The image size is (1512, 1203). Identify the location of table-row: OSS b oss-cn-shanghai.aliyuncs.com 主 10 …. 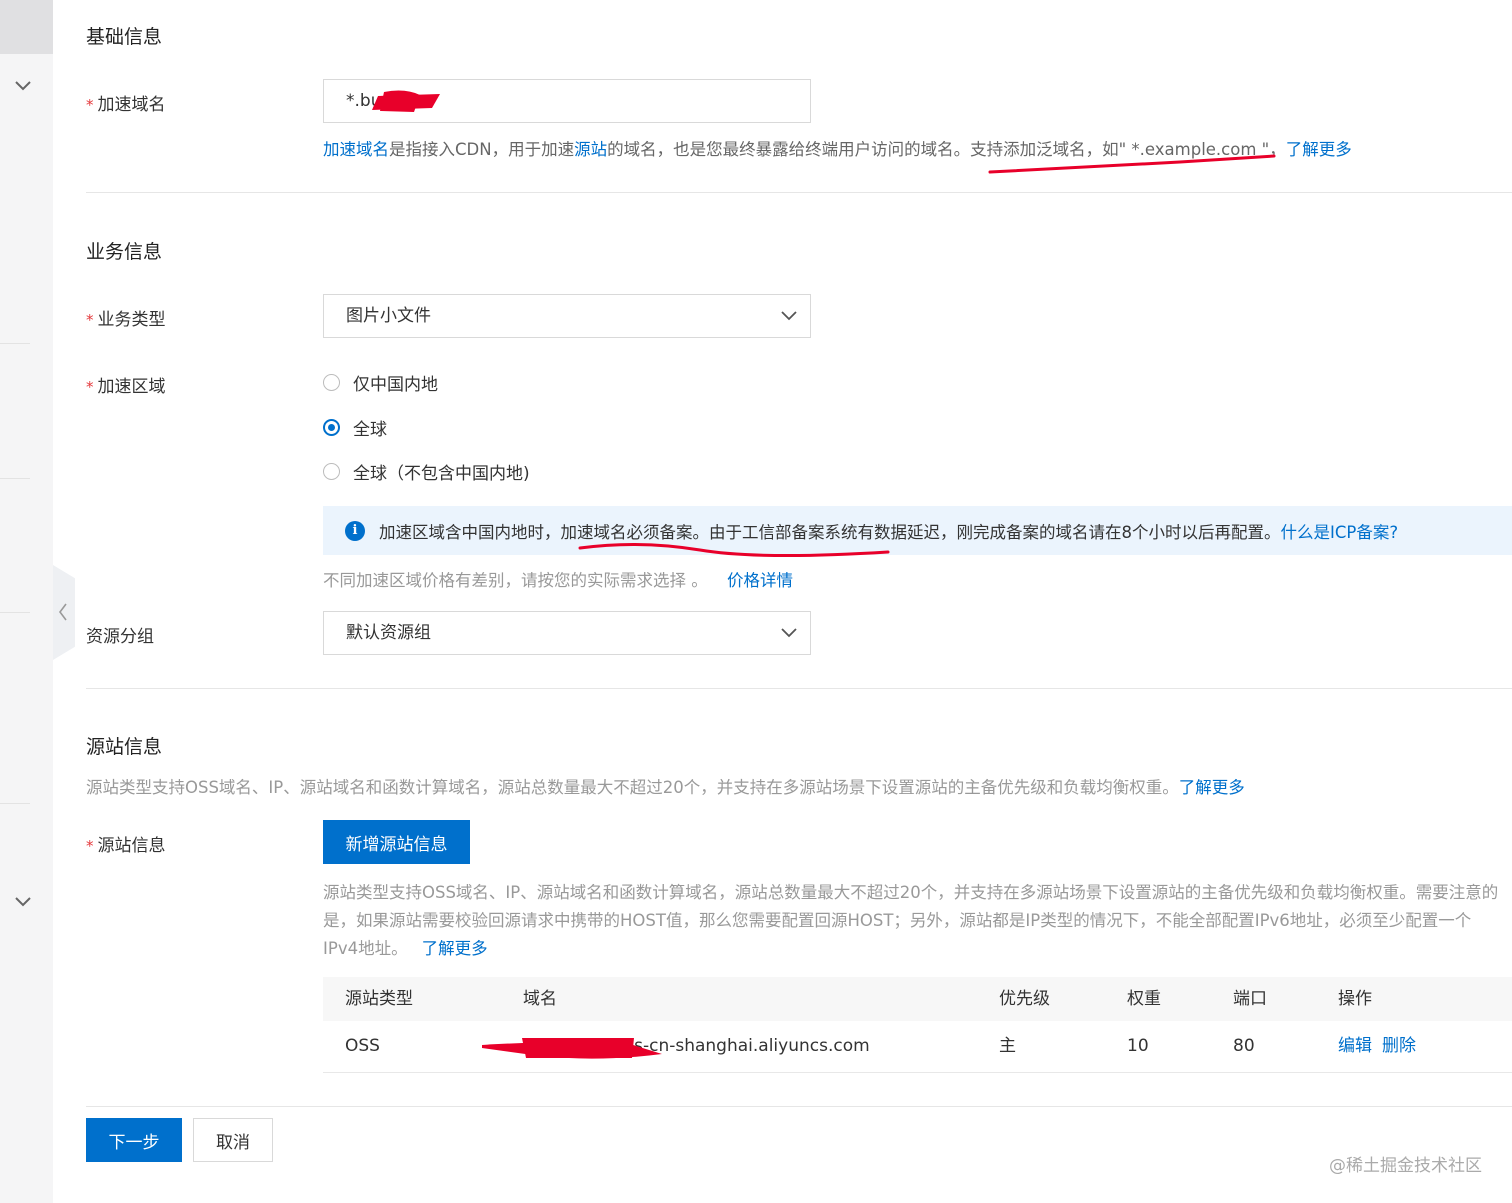
(917, 1047).